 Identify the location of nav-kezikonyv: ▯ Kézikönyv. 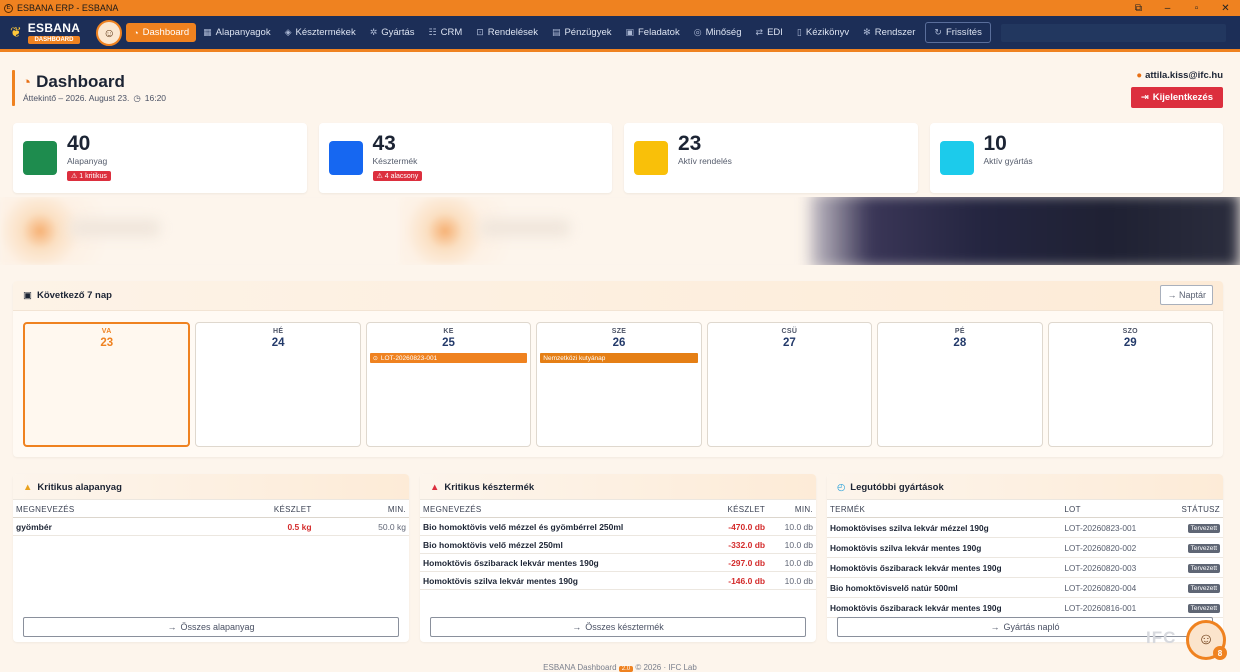
(823, 32).